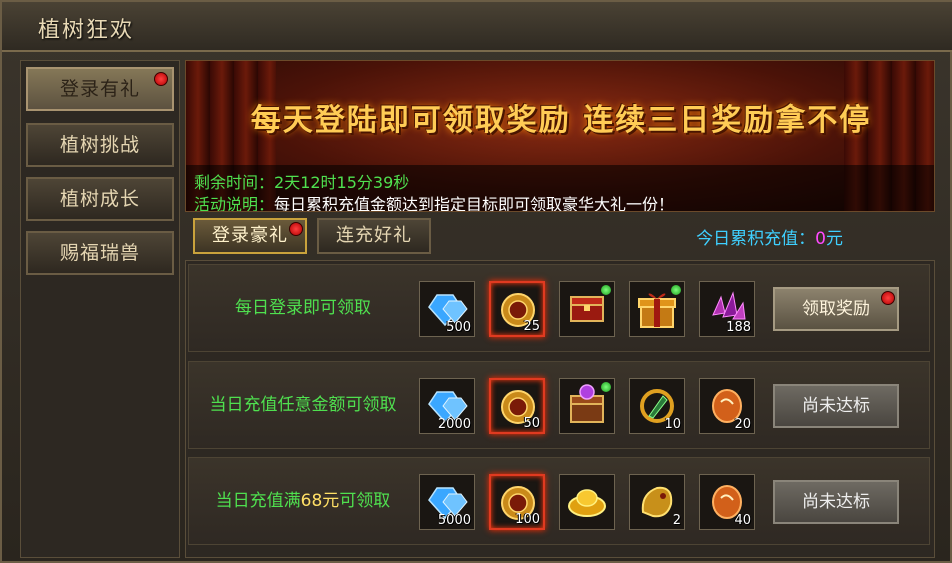 Image resolution: width=952 pixels, height=563 pixels. I want to click on remaining-time: 剩余时间：2天12时15分39秒, so click(301, 181).